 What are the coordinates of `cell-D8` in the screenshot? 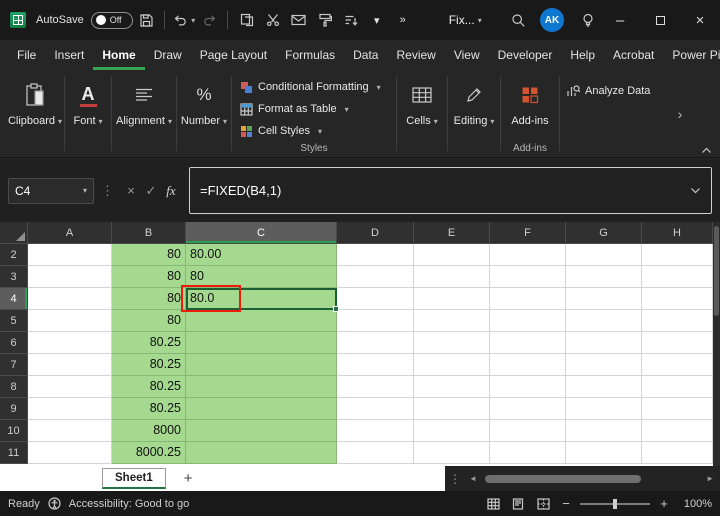 It's located at (375, 387).